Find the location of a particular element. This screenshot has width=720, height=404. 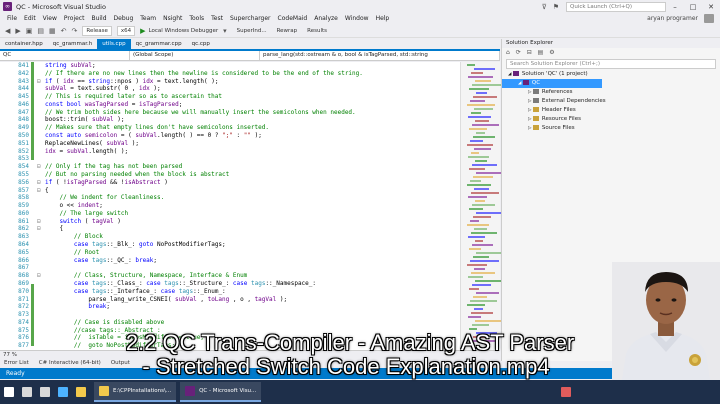

notification-icon: ⚑ is located at coordinates (556, 7).